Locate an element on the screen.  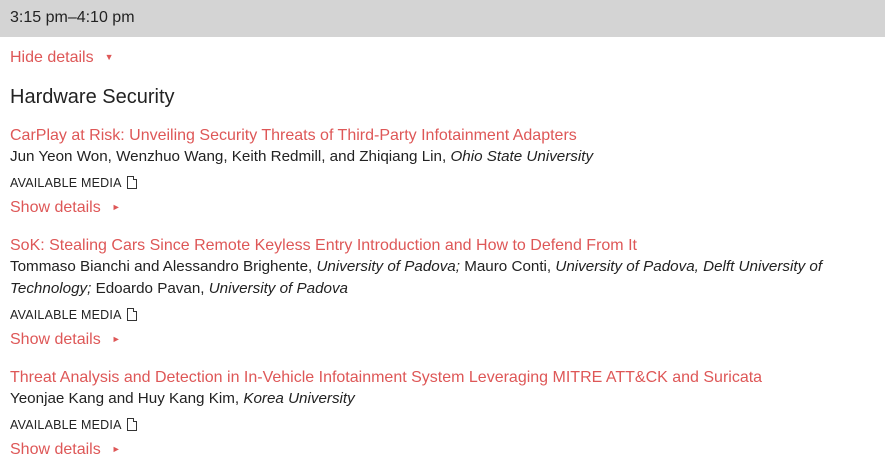
caret-down-icon: ▼ is located at coordinates (109, 57).